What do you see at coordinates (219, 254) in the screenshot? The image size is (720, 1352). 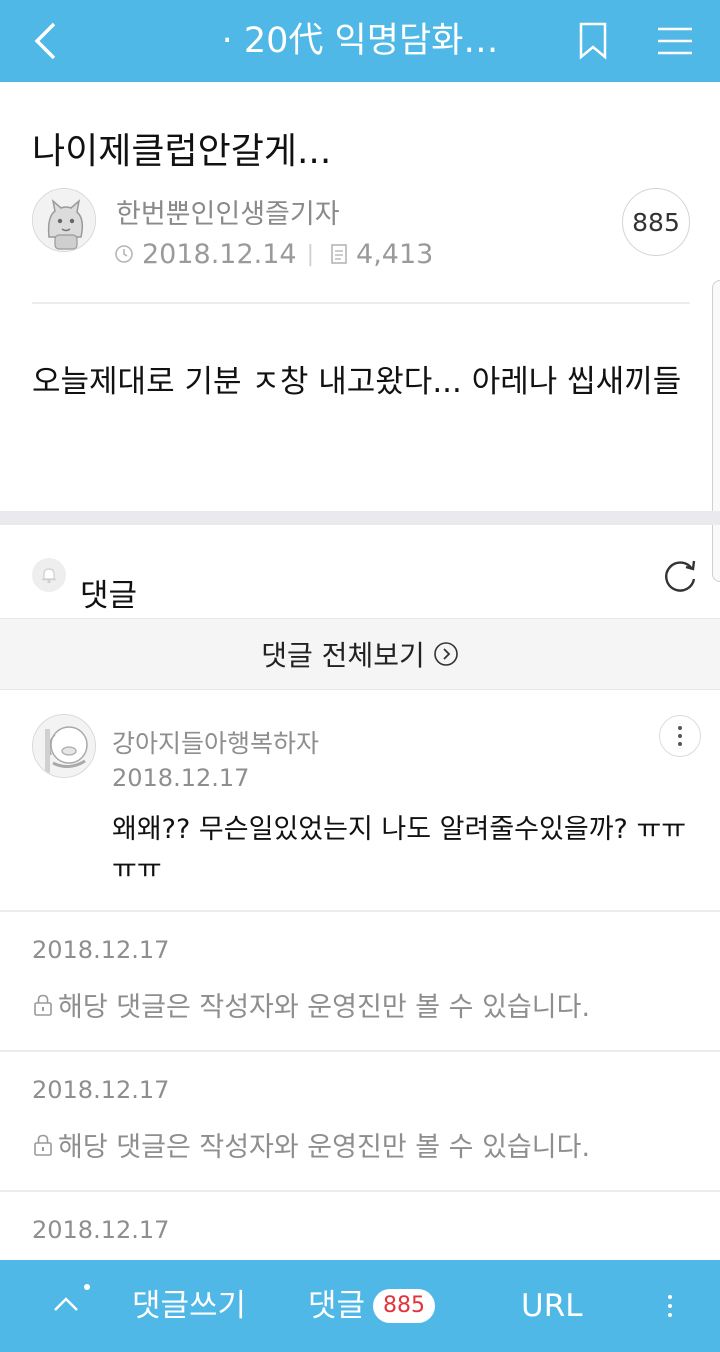 I see `post-date: 2018.12.14` at bounding box center [219, 254].